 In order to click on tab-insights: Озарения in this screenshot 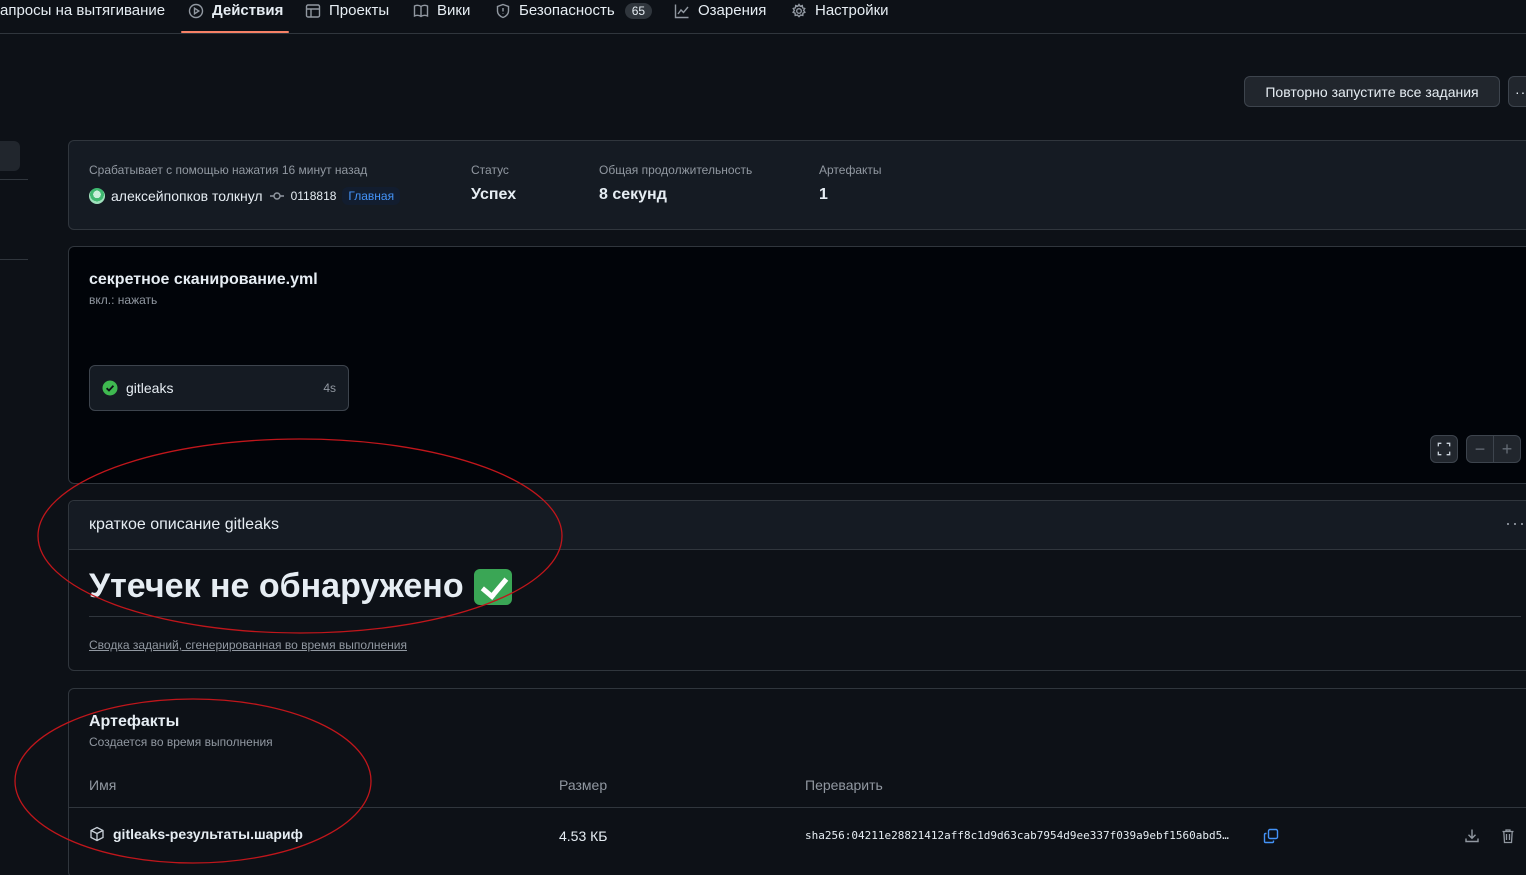, I will do `click(720, 10)`.